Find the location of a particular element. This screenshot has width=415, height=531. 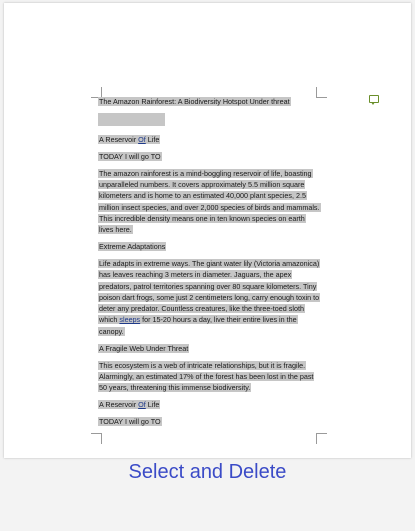

link-sleeps: sleeps is located at coordinates (129, 319).